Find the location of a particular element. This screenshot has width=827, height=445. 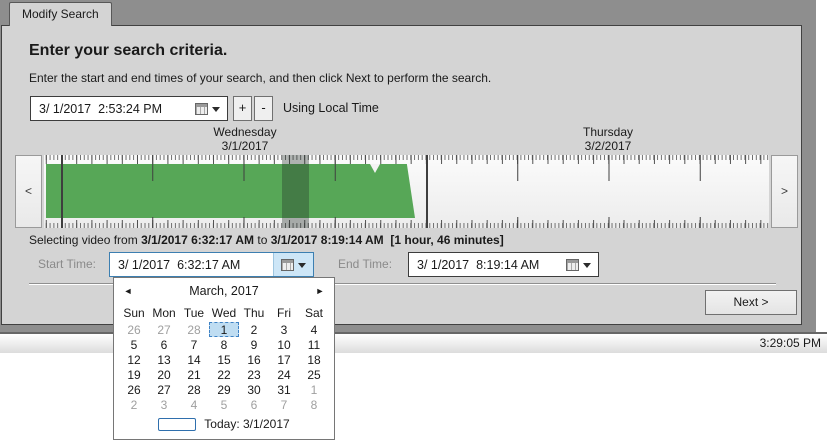

end-time-value: 3/ 1/2017 8:19:14 AM is located at coordinates (483, 265).